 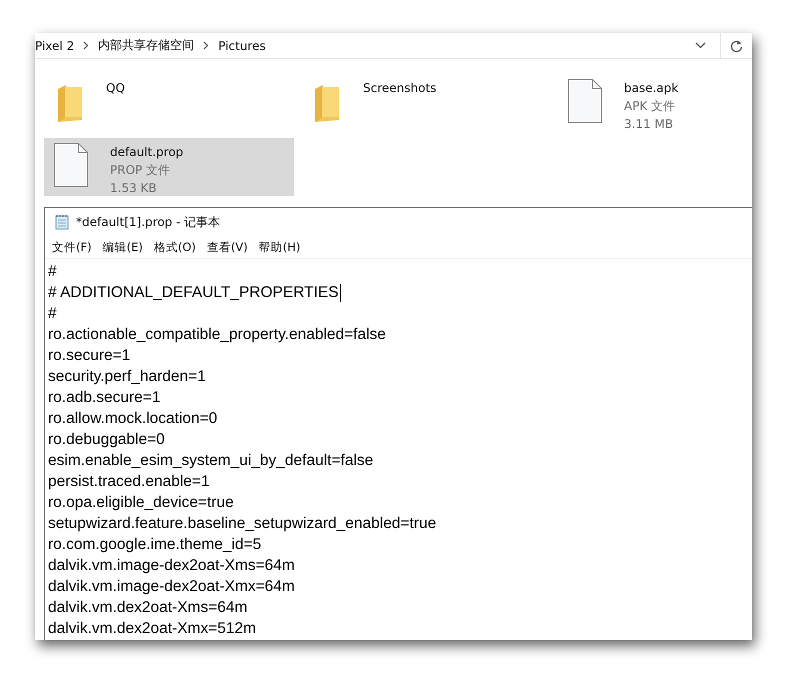 What do you see at coordinates (175, 247) in the screenshot?
I see `menu-item: 格式(O)` at bounding box center [175, 247].